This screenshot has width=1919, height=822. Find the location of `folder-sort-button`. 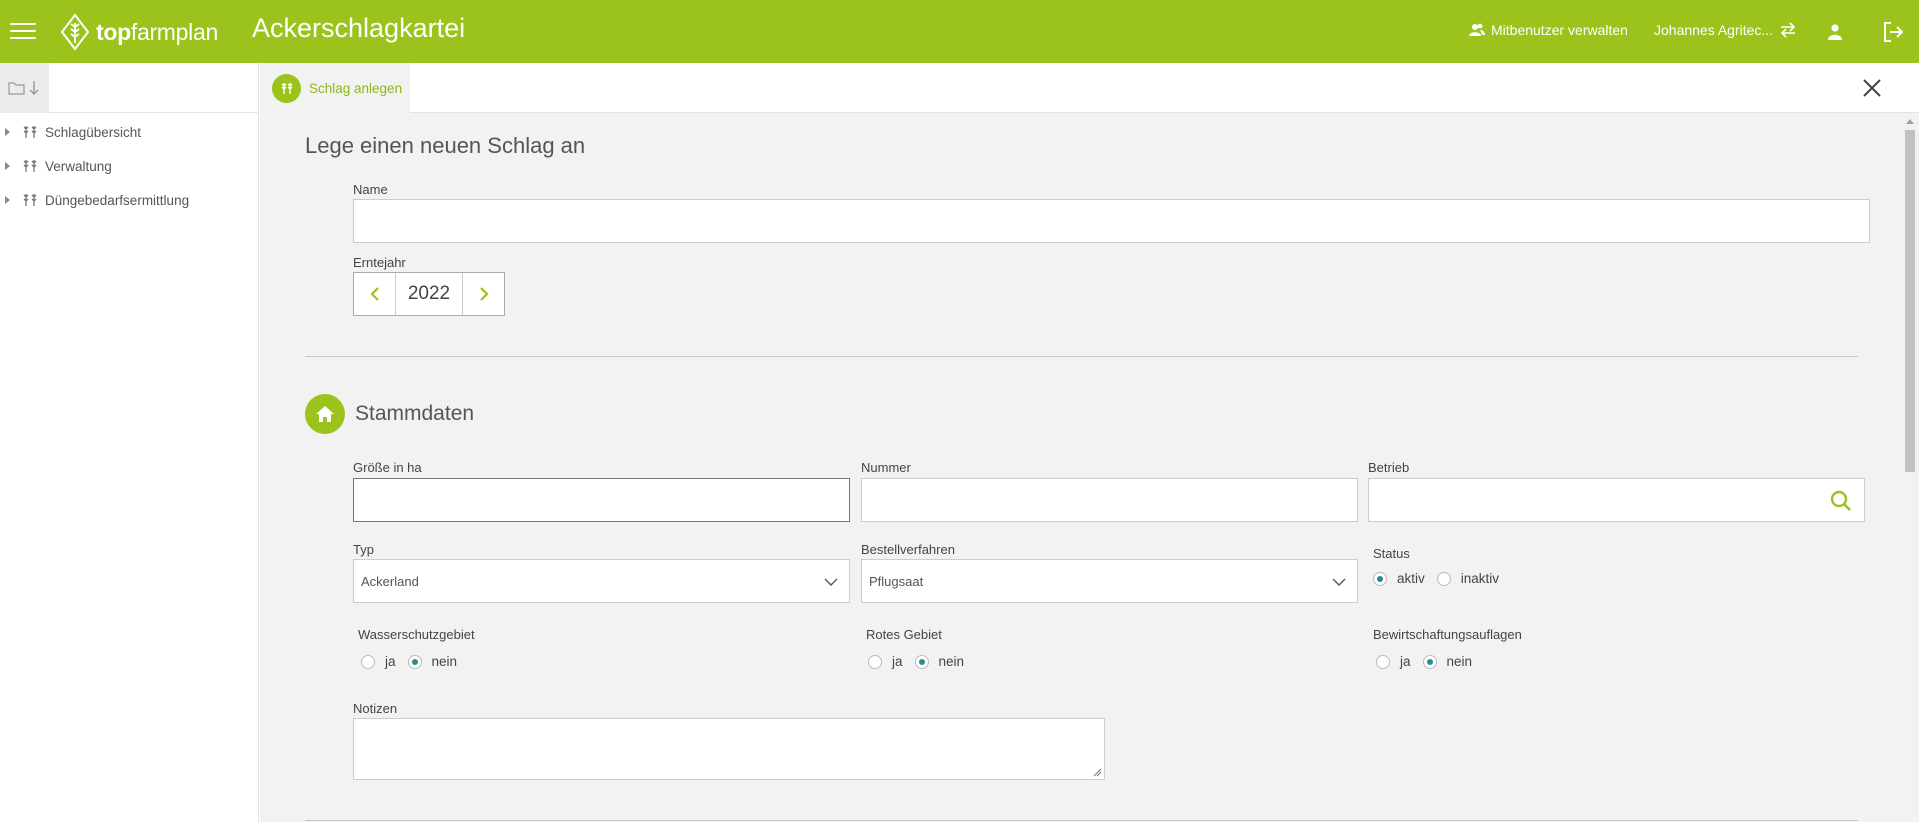

folder-sort-button is located at coordinates (24, 88).